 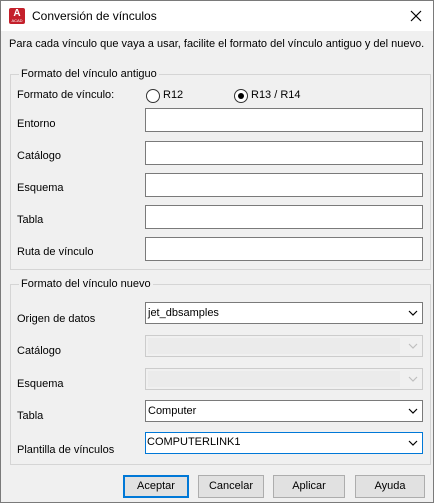 What do you see at coordinates (89, 74) in the screenshot?
I see `old-link-format-legend: Formato del vínculo antiguo` at bounding box center [89, 74].